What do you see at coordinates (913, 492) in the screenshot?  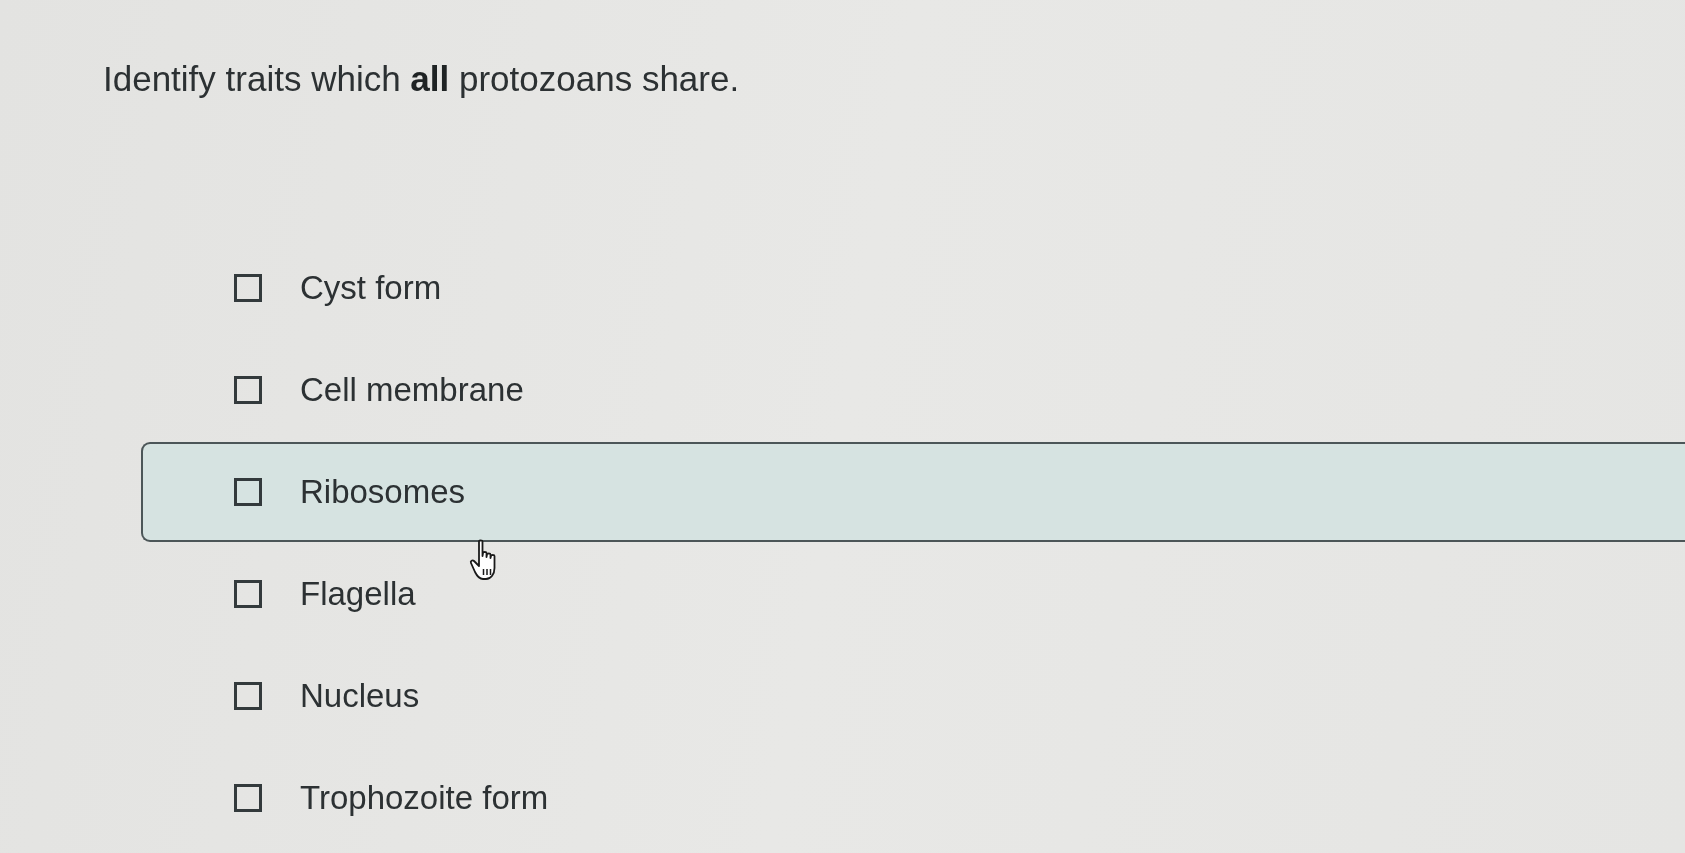 I see `highlighted-option-row: Ribosomes` at bounding box center [913, 492].